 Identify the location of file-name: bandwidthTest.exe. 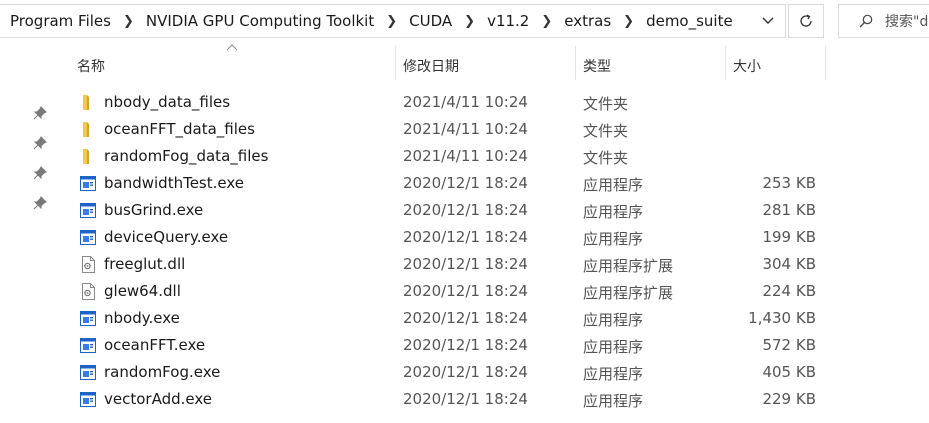
(174, 183).